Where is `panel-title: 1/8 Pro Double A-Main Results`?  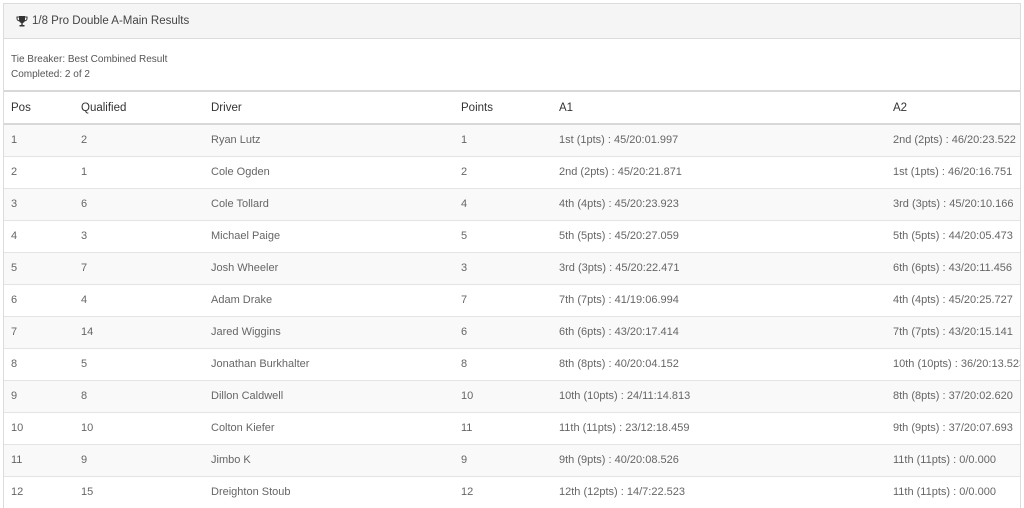
panel-title: 1/8 Pro Double A-Main Results is located at coordinates (111, 21).